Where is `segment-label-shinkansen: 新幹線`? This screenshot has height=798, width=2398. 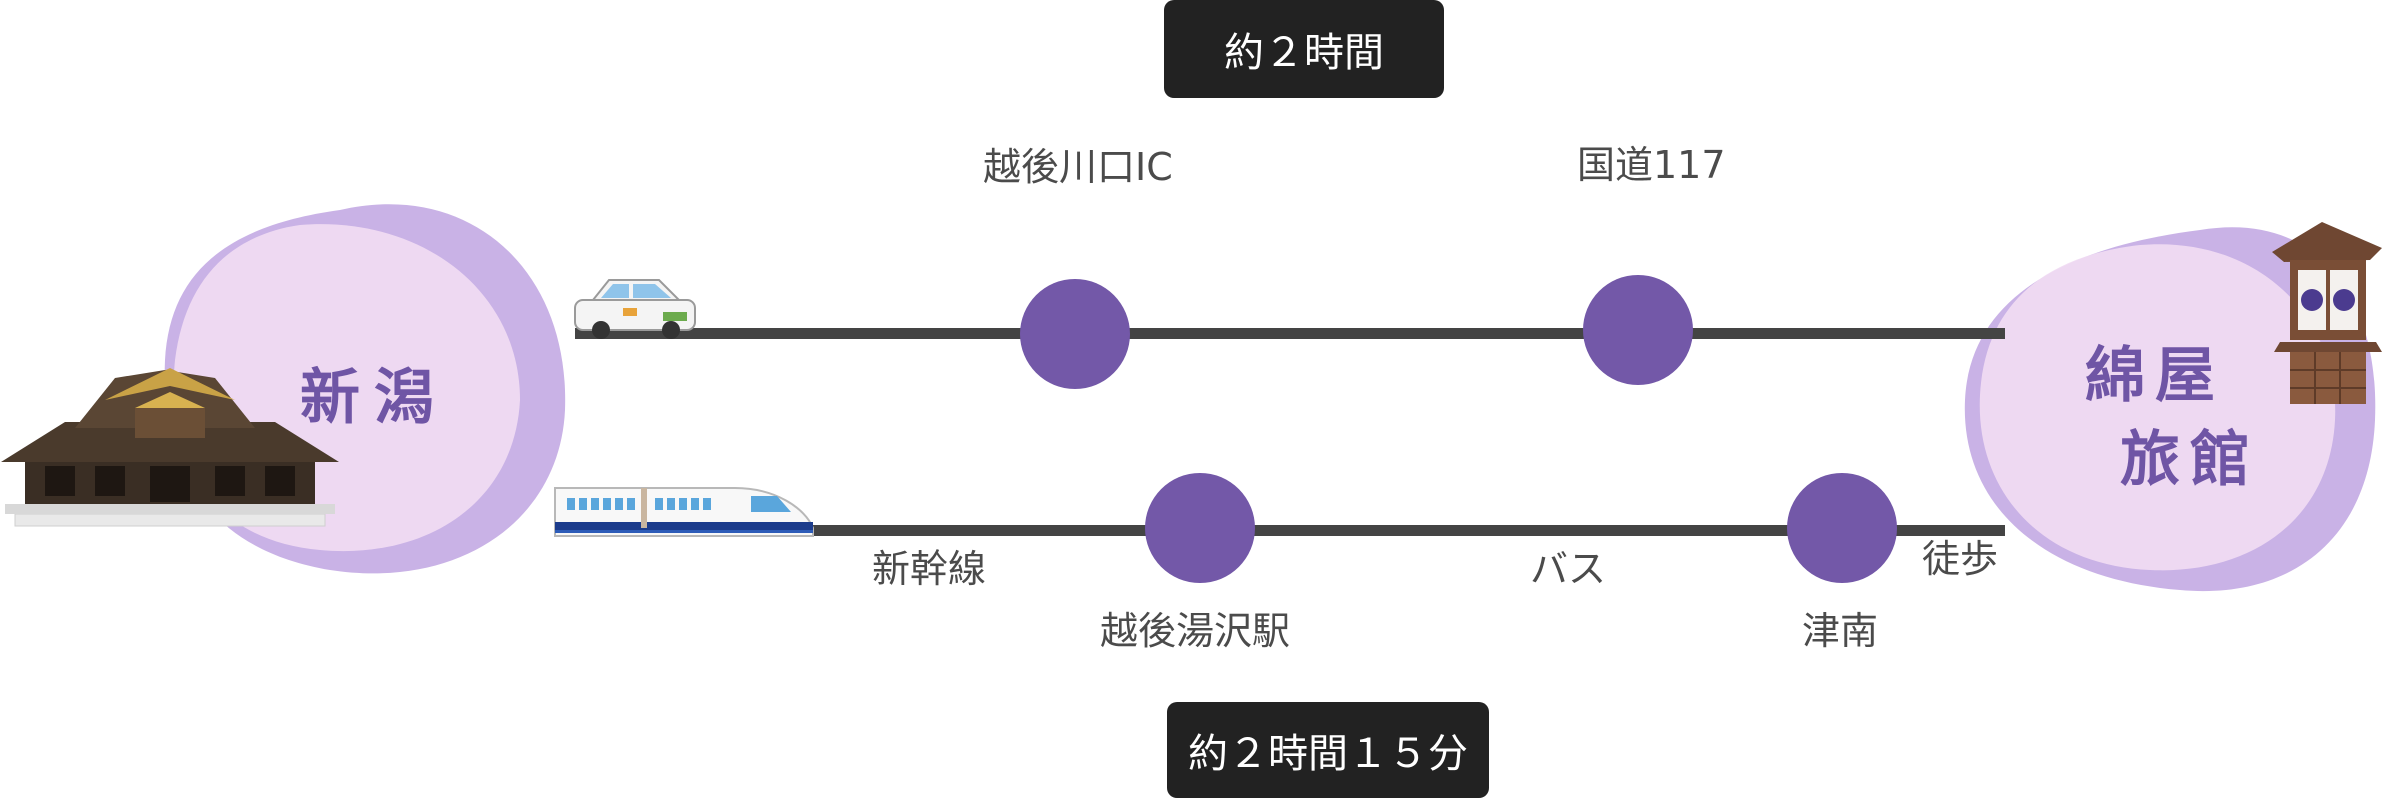
segment-label-shinkansen: 新幹線 is located at coordinates (929, 569).